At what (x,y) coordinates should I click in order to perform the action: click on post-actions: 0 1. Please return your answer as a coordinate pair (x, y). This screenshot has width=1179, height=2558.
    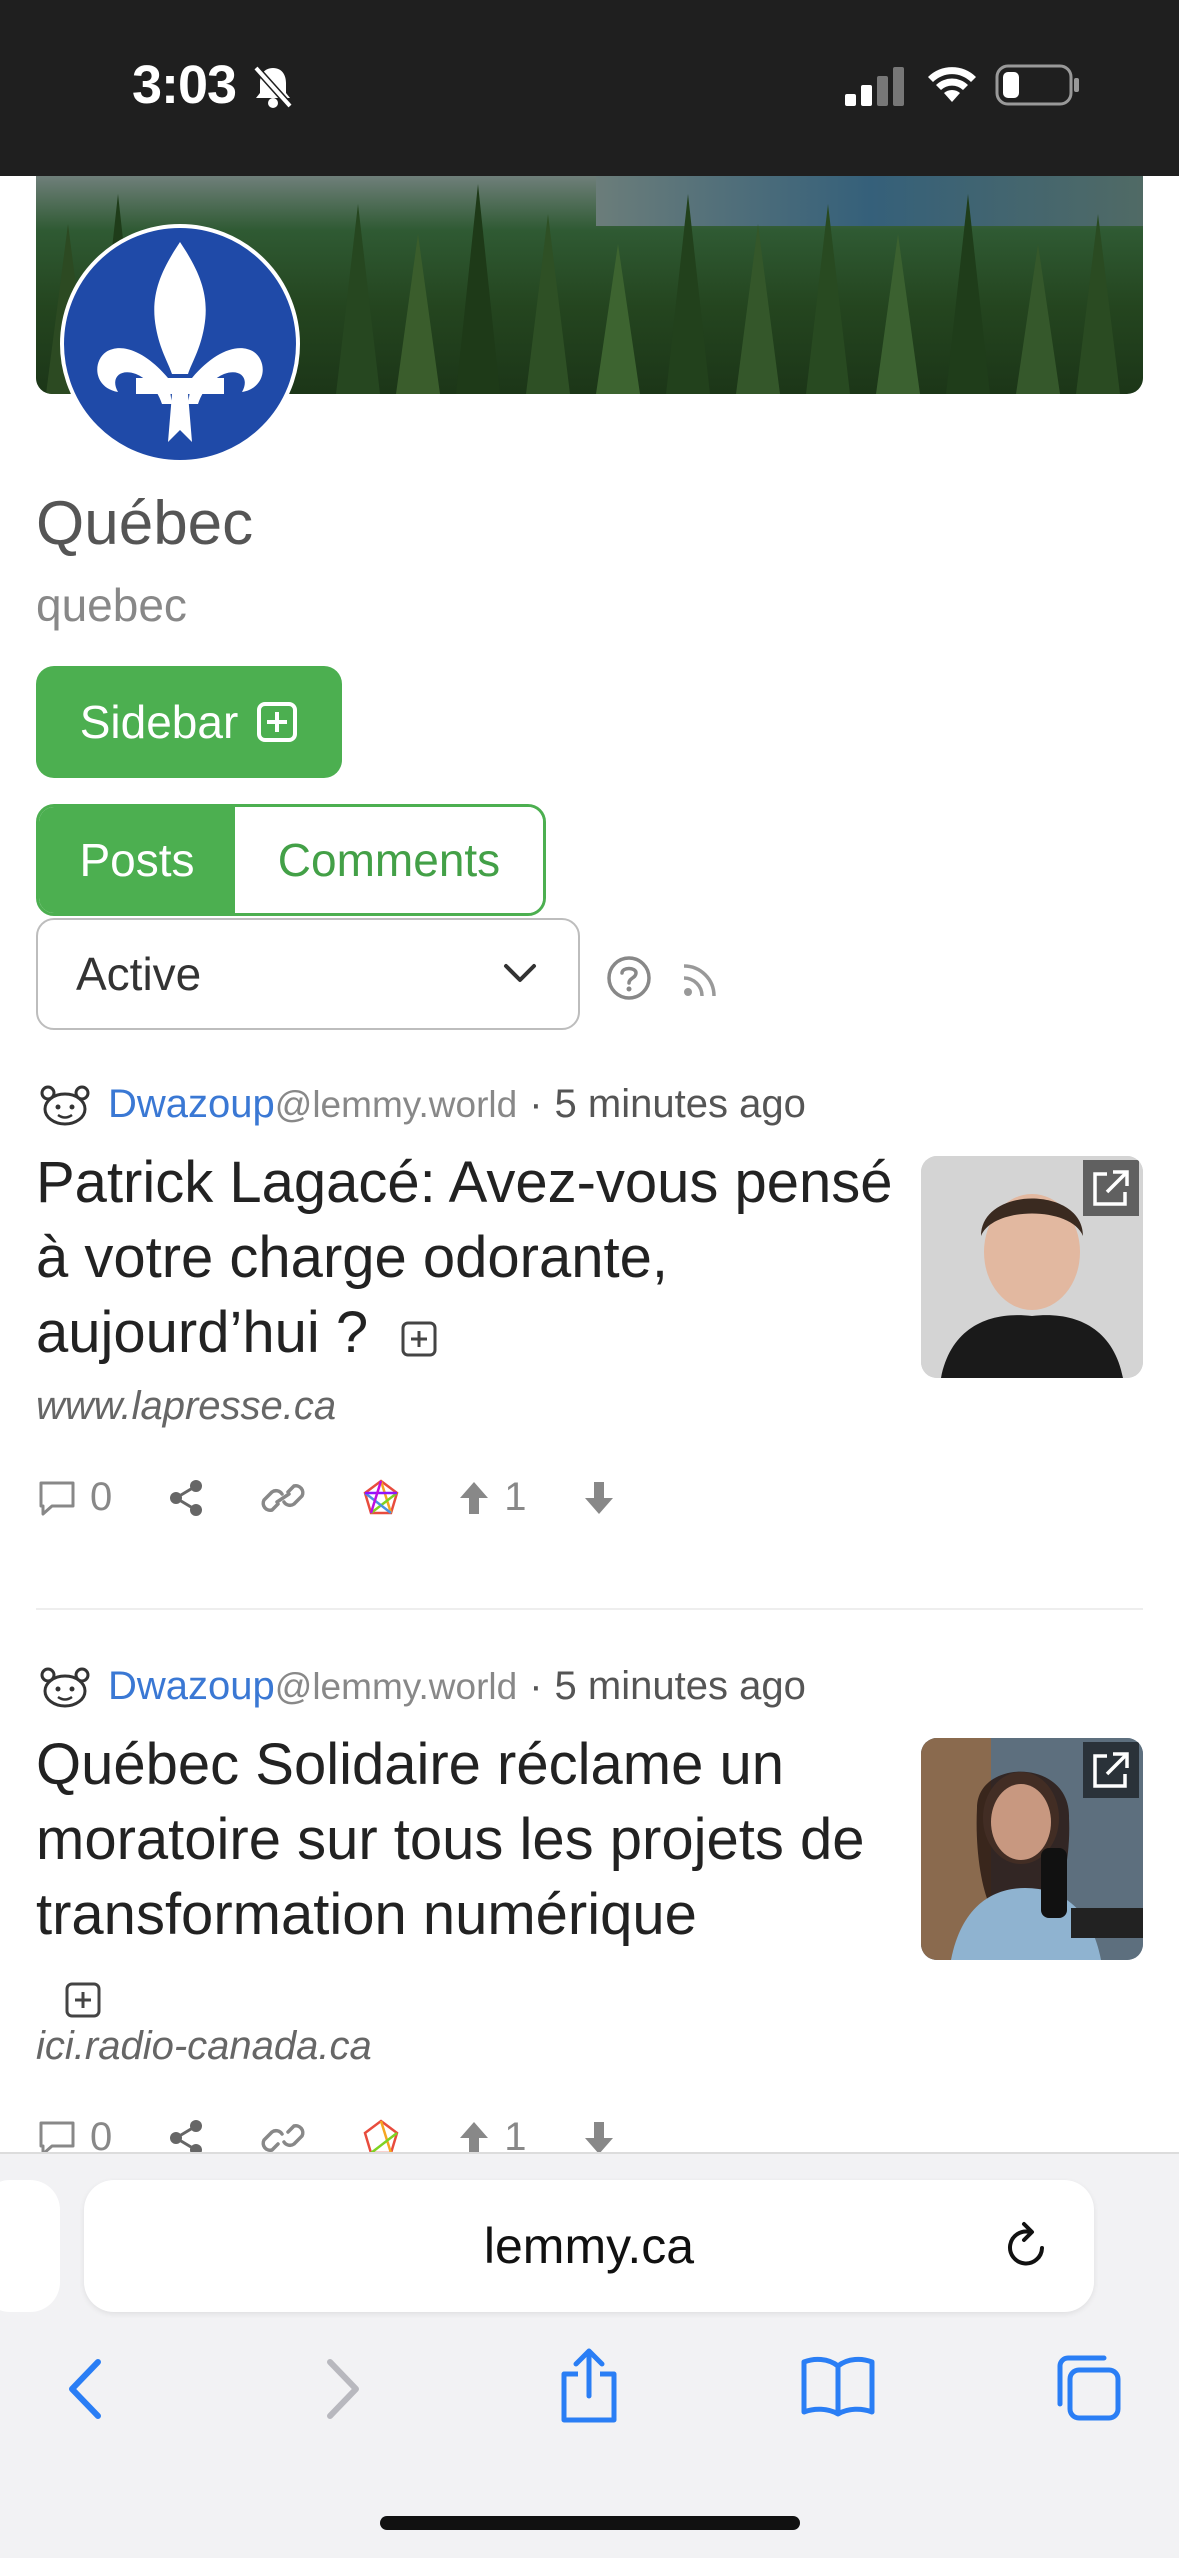
    Looking at the image, I should click on (589, 1497).